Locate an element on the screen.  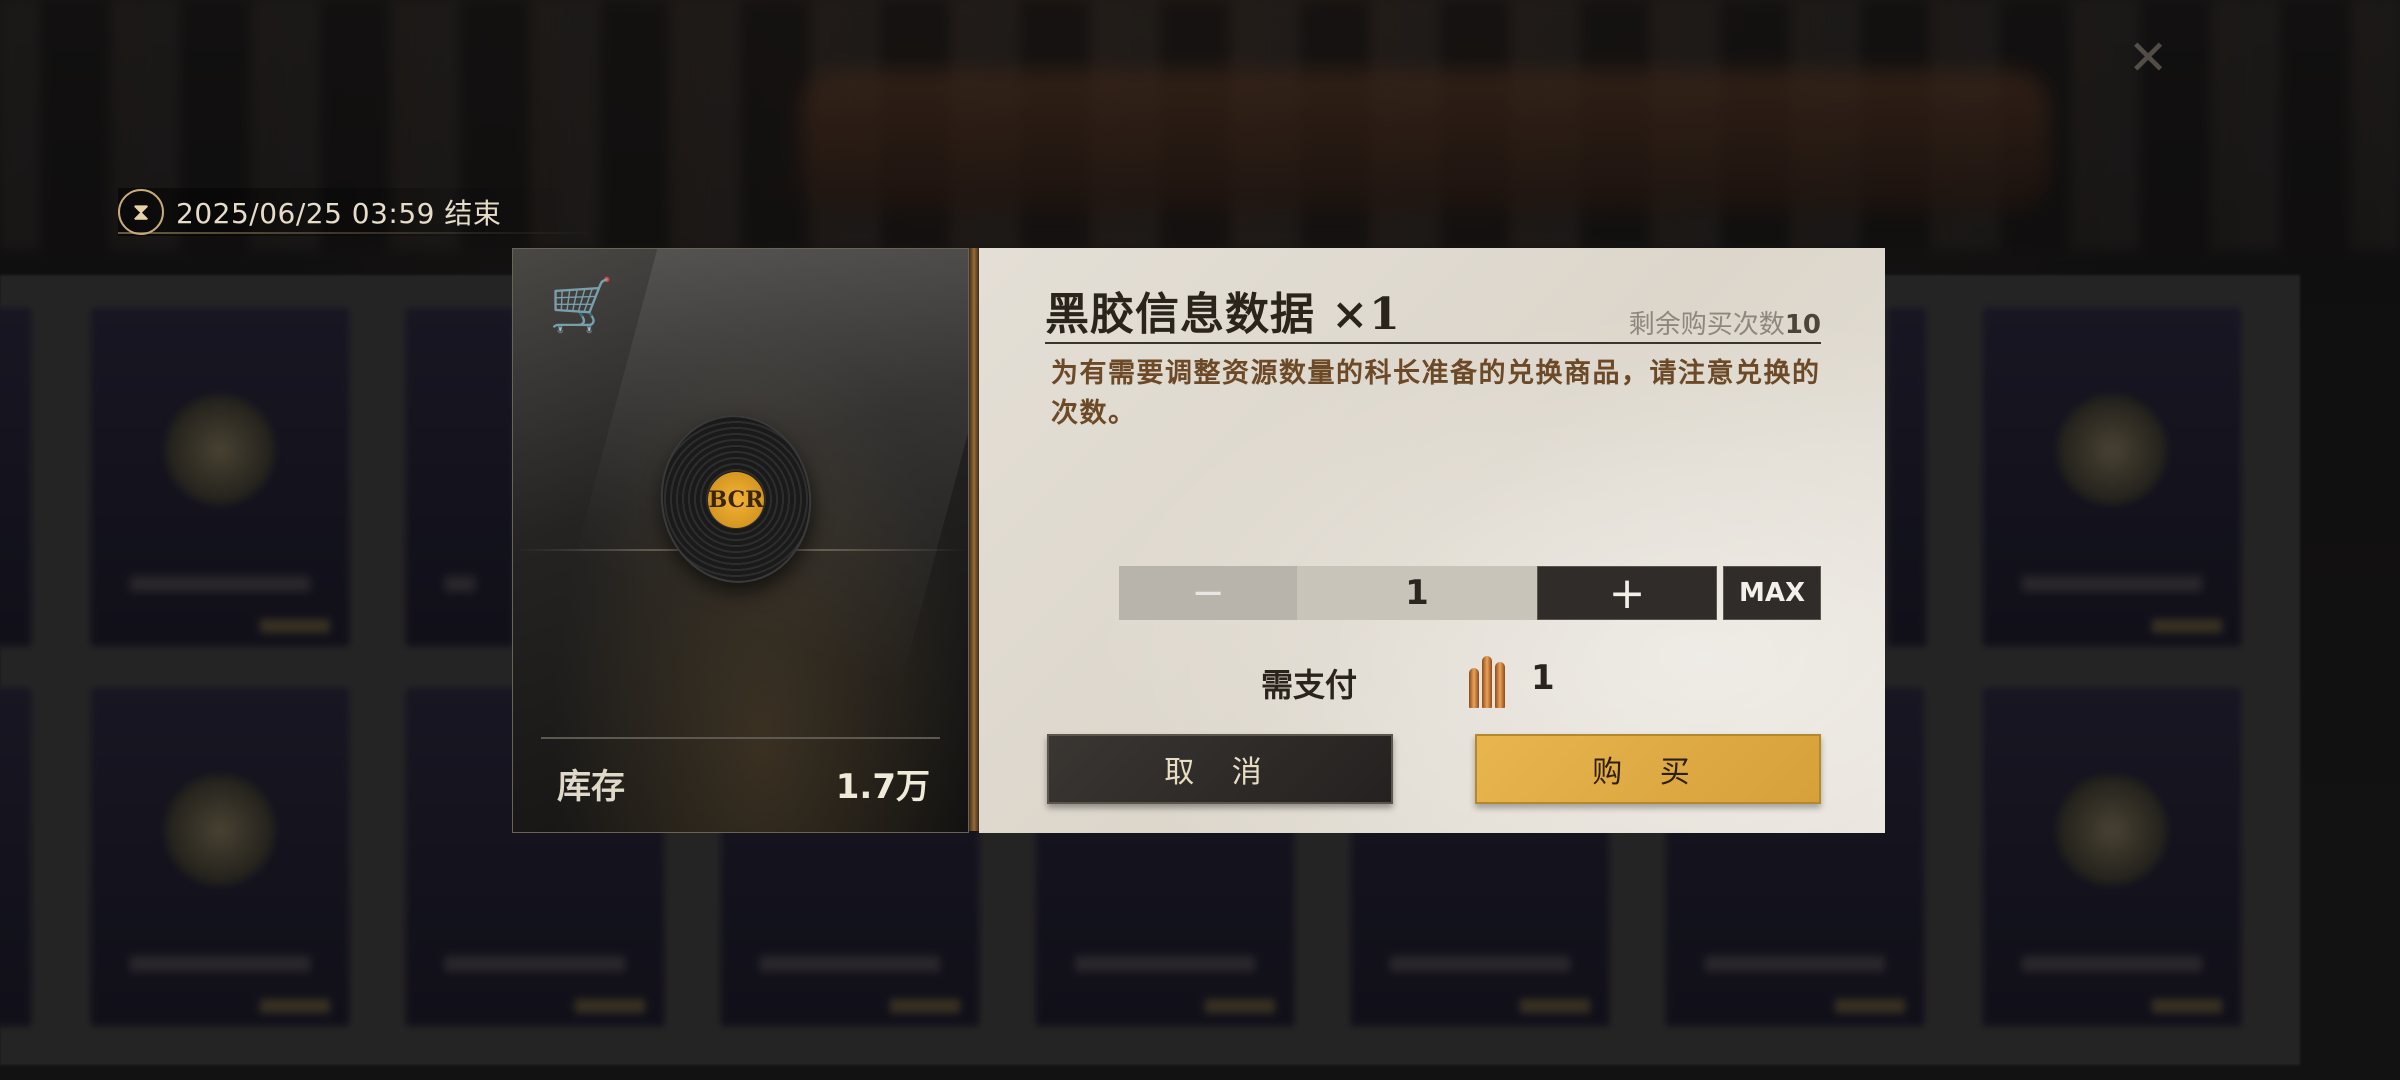
timer-text: 2025/06/25 03:59 结束 is located at coordinates (339, 213).